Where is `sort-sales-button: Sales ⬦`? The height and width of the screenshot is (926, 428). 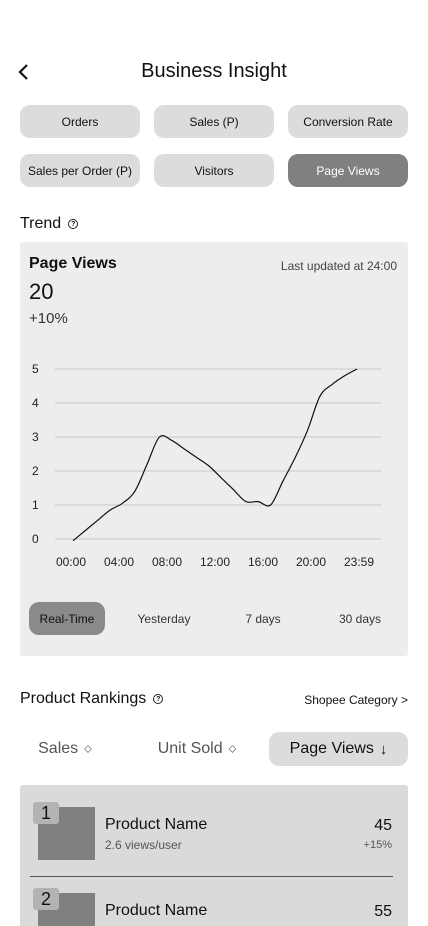 sort-sales-button: Sales ⬦ is located at coordinates (65, 749).